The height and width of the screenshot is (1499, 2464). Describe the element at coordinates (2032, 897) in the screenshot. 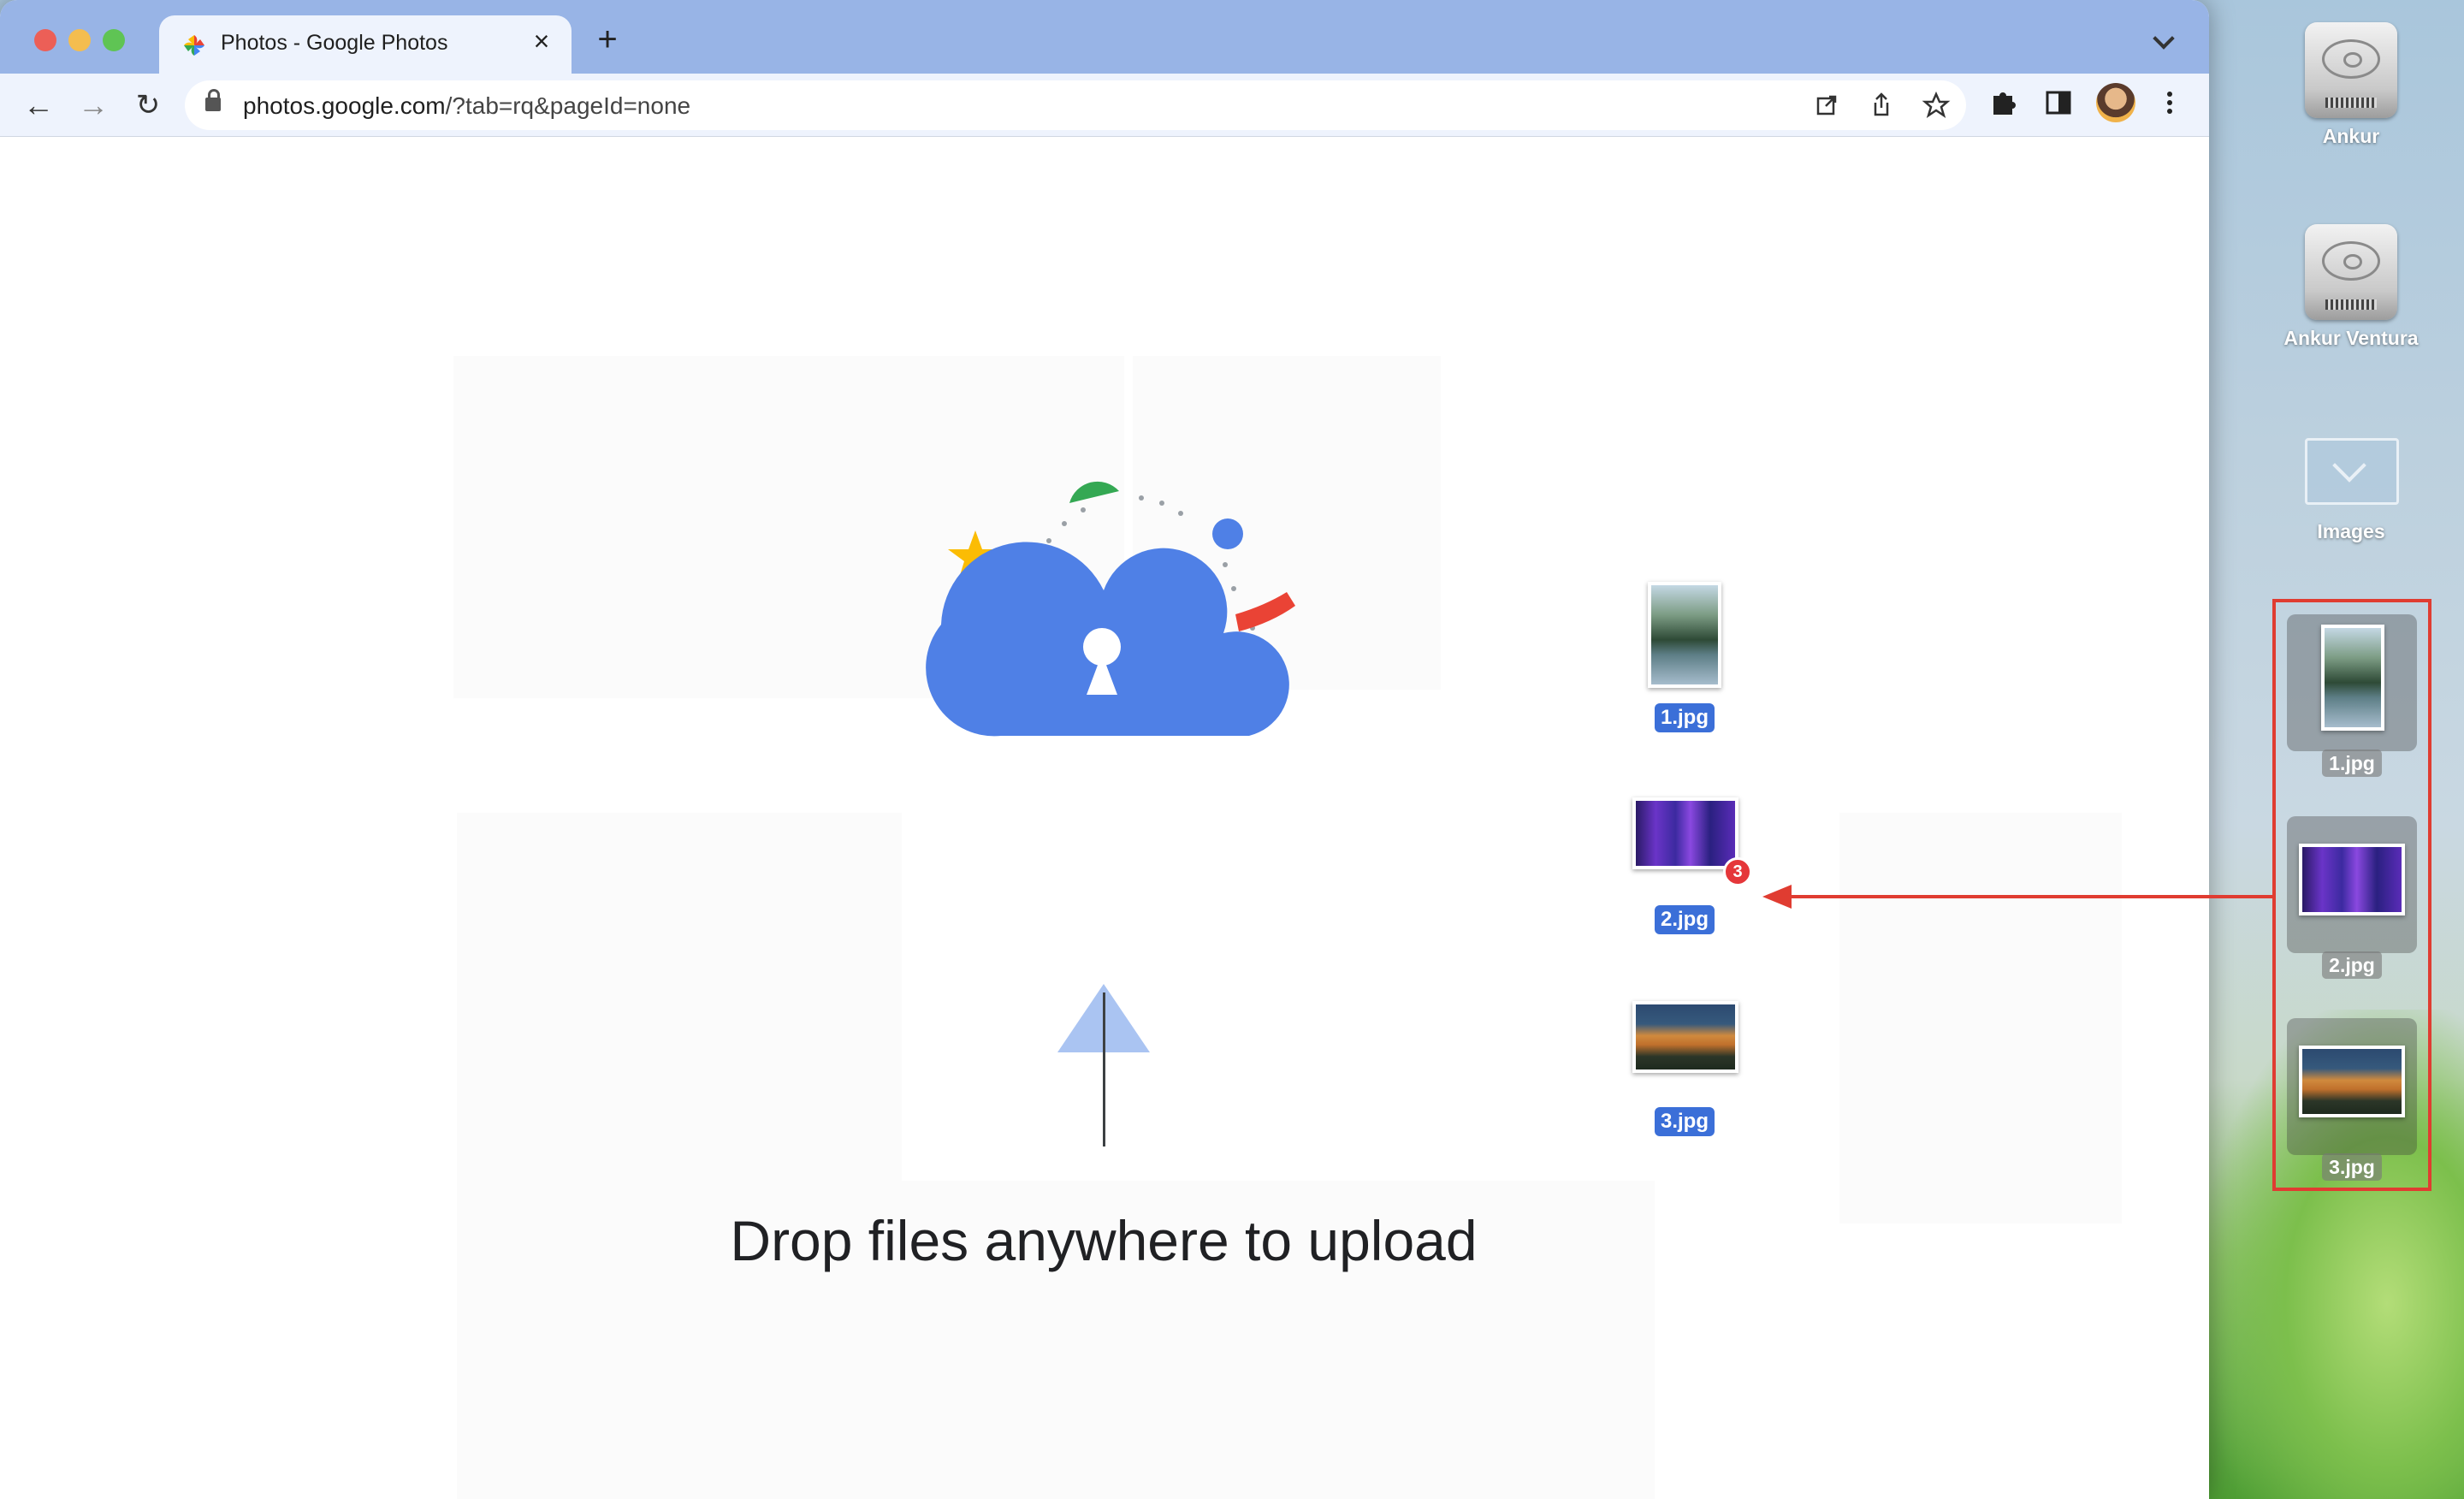

I see `annotation-arrow-line` at that location.